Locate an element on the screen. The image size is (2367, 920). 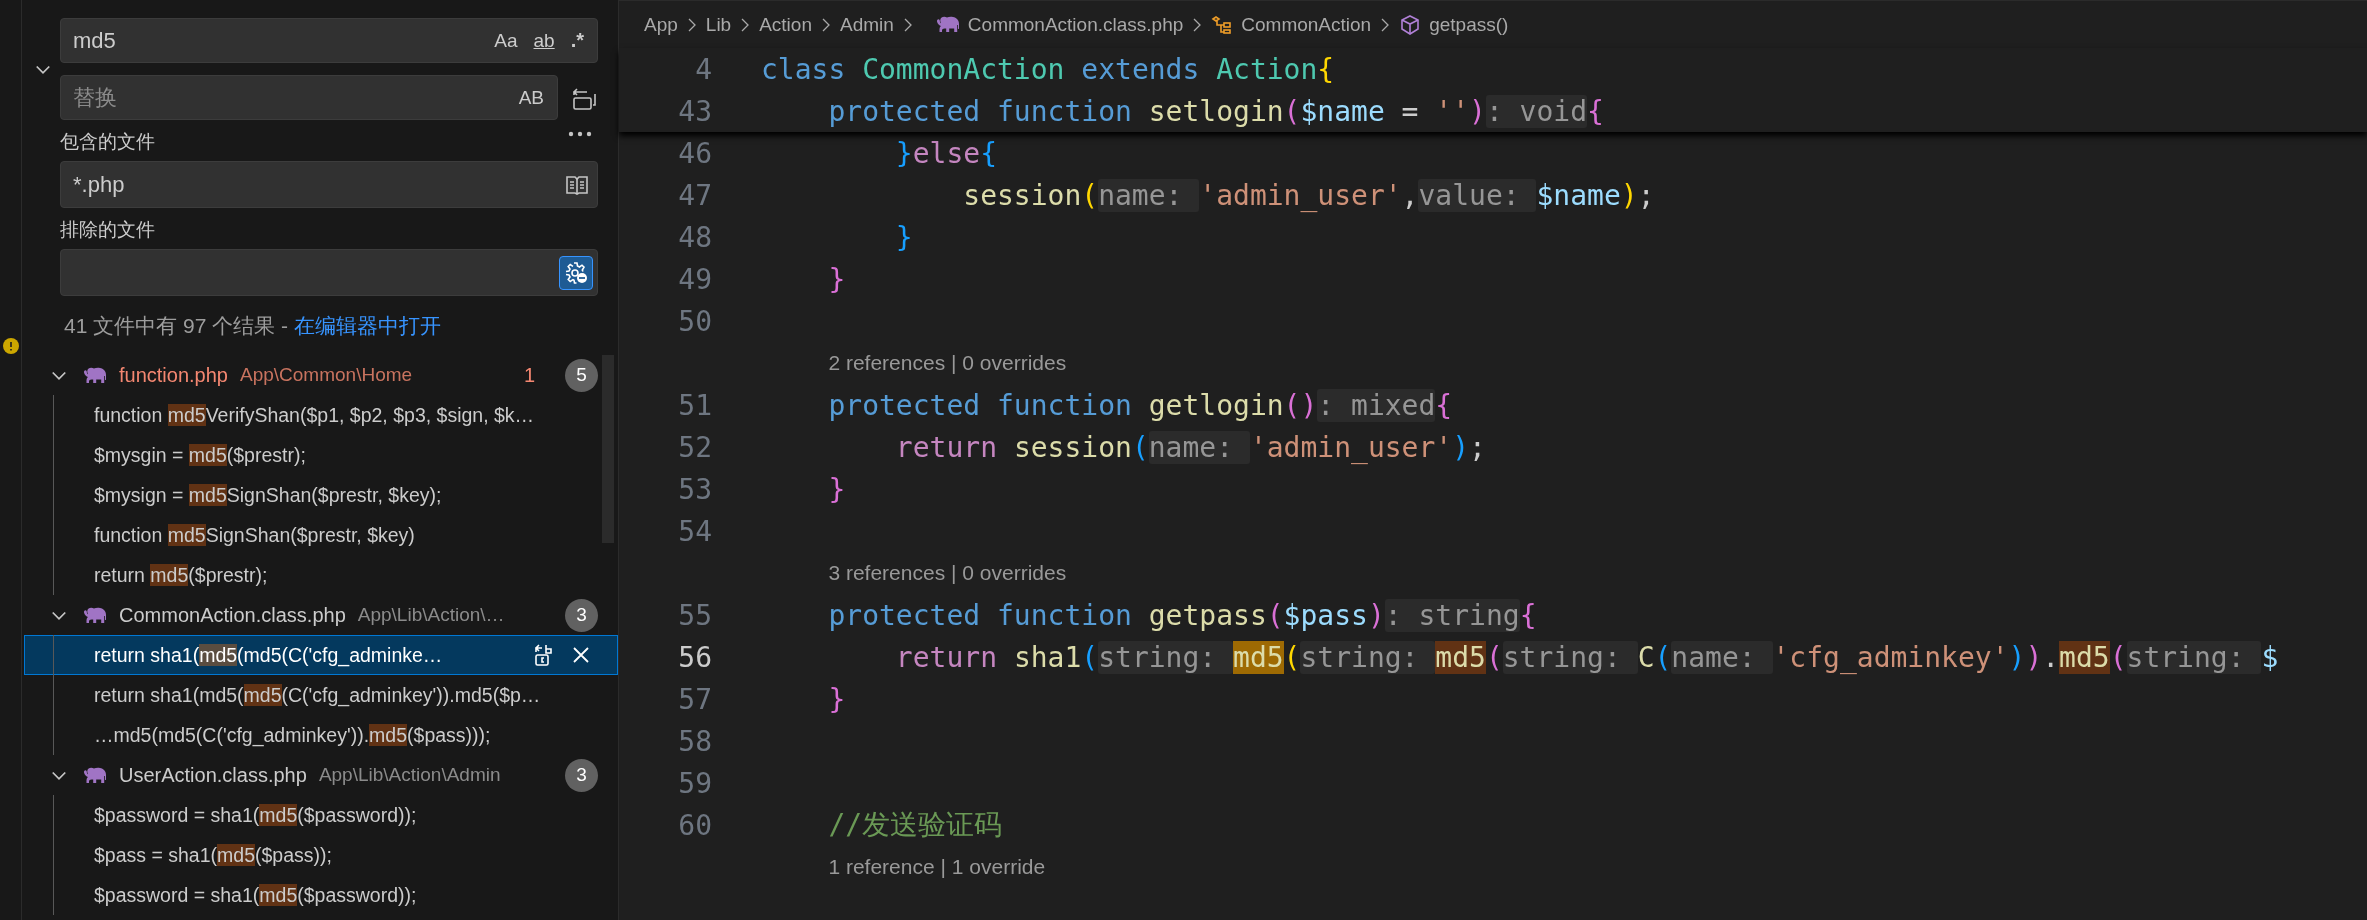
breadcrumb-item: CommonAction is located at coordinates (1306, 24).